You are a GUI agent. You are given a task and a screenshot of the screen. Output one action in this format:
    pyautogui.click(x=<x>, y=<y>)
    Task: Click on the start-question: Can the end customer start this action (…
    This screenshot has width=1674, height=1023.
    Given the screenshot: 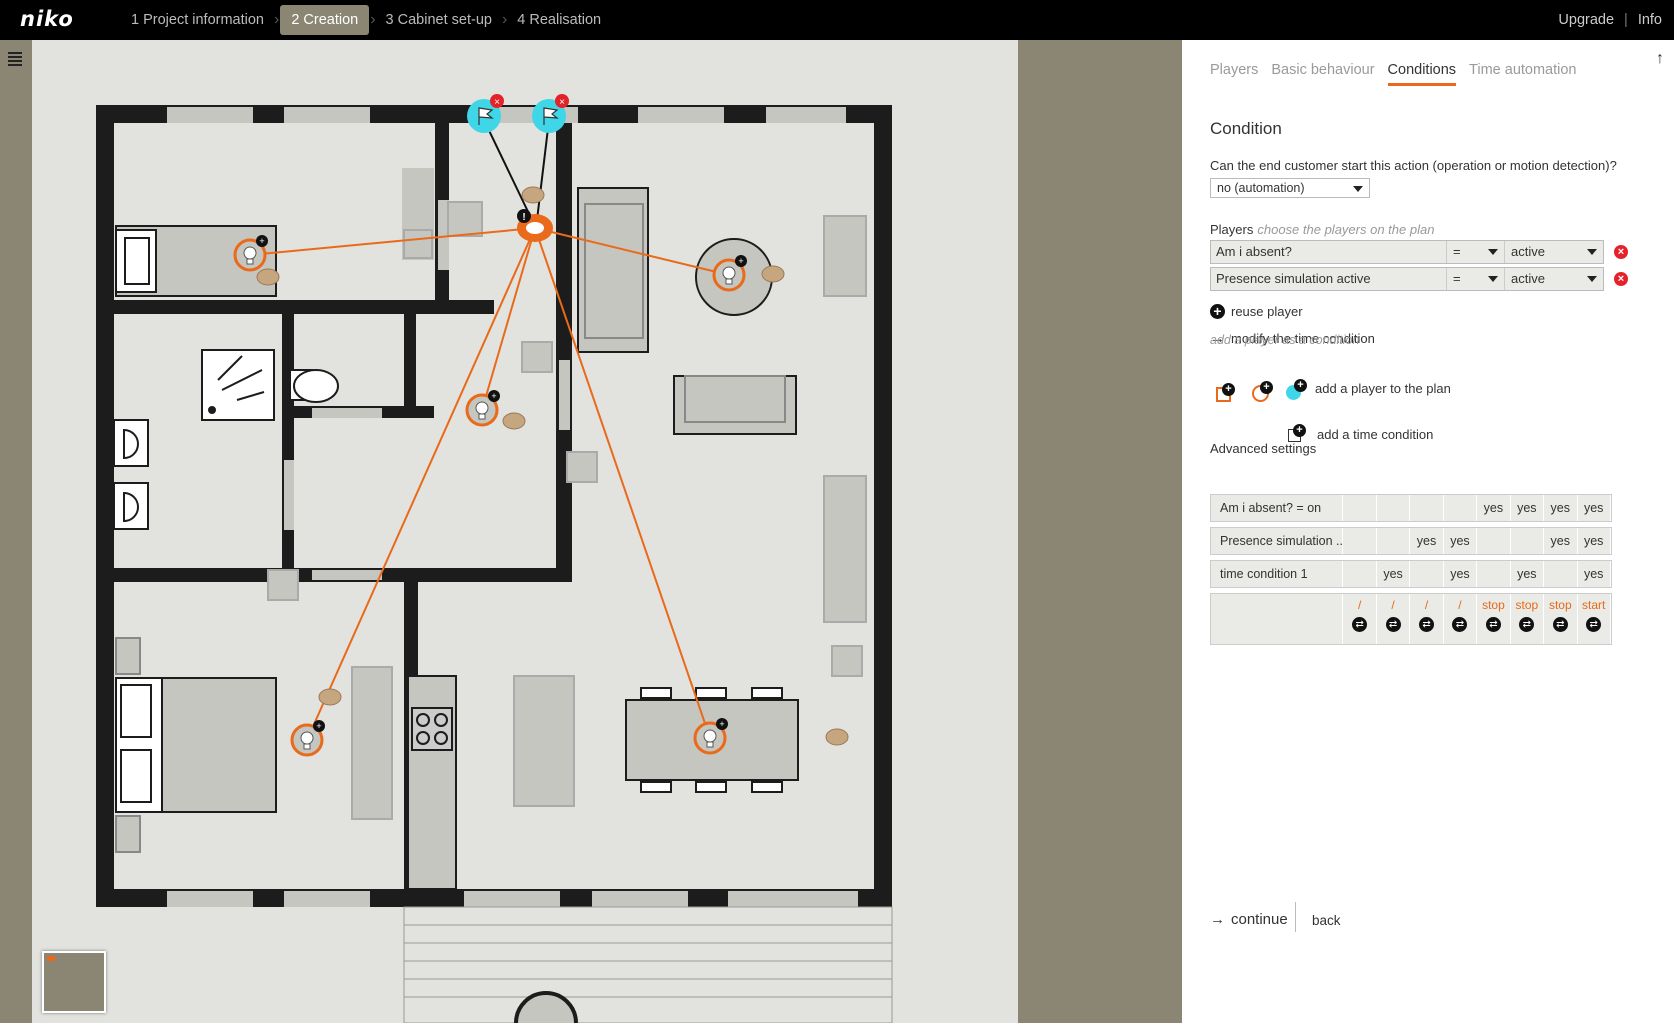 What is the action you would take?
    pyautogui.click(x=1413, y=165)
    